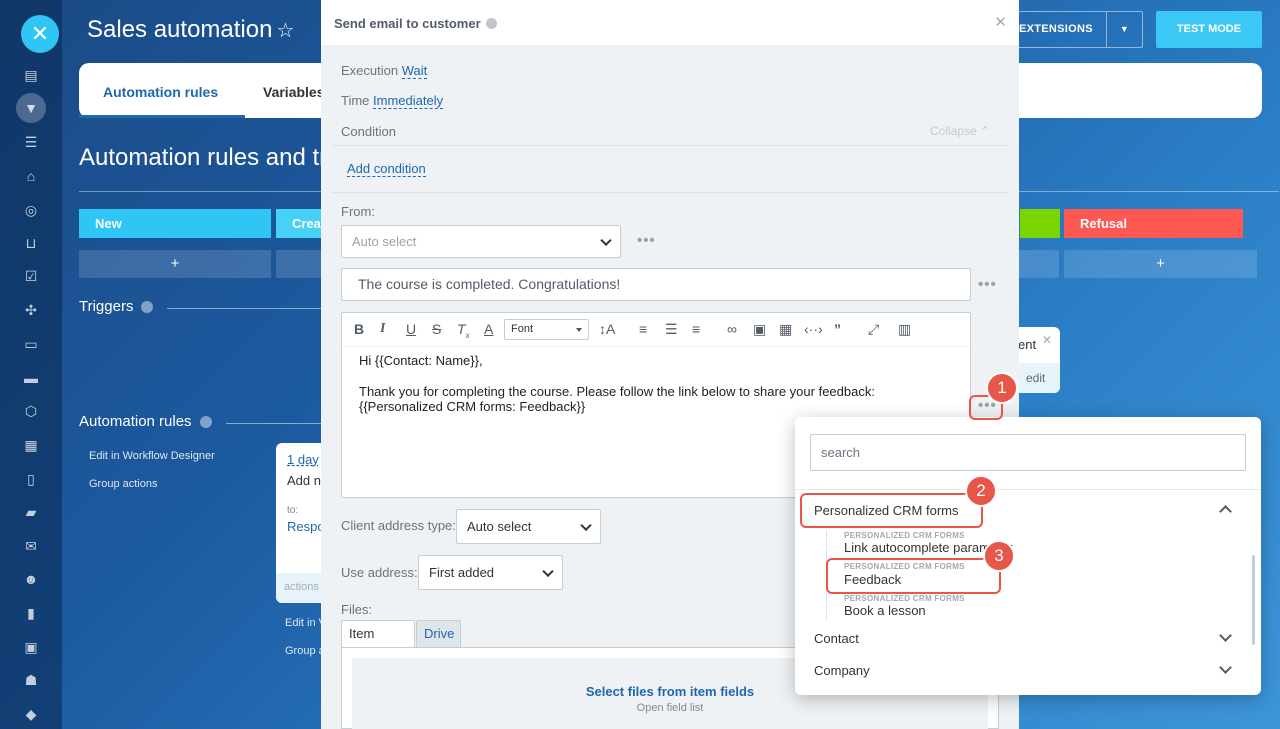 This screenshot has width=1280, height=729. What do you see at coordinates (607, 329) in the screenshot?
I see `font-size-icon: ↕A` at bounding box center [607, 329].